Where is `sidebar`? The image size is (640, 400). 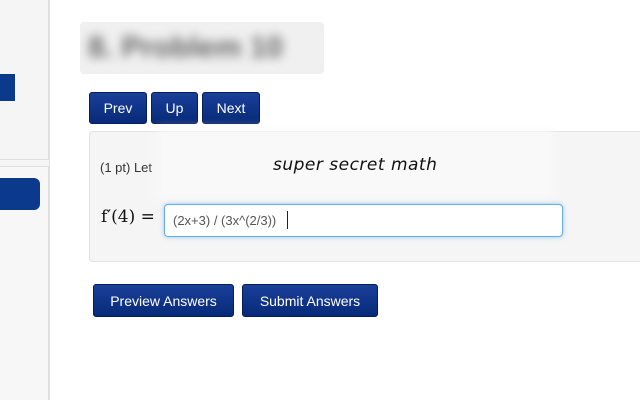 sidebar is located at coordinates (25, 200).